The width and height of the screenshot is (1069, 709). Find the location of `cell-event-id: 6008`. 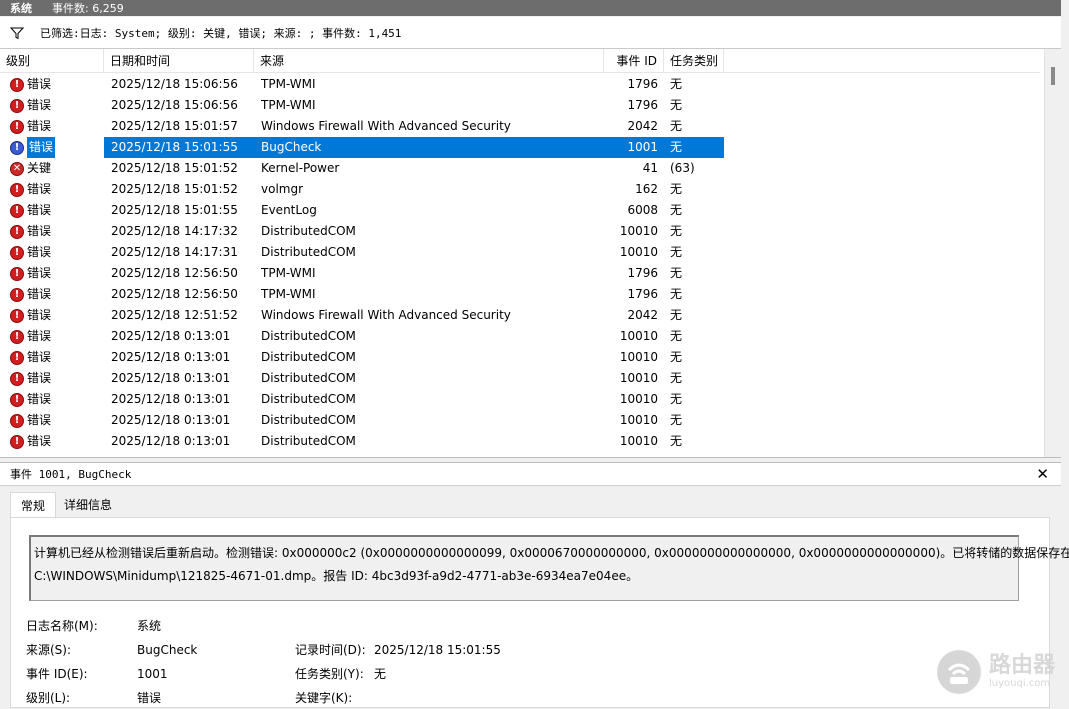

cell-event-id: 6008 is located at coordinates (642, 210).